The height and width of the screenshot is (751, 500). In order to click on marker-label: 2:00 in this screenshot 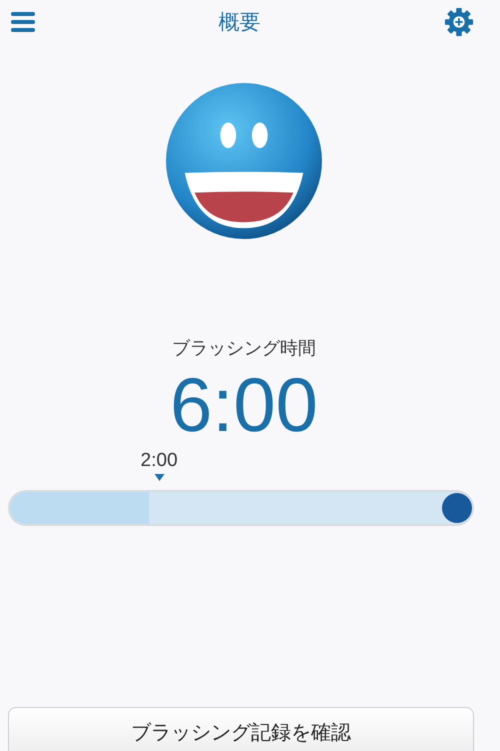, I will do `click(159, 461)`.